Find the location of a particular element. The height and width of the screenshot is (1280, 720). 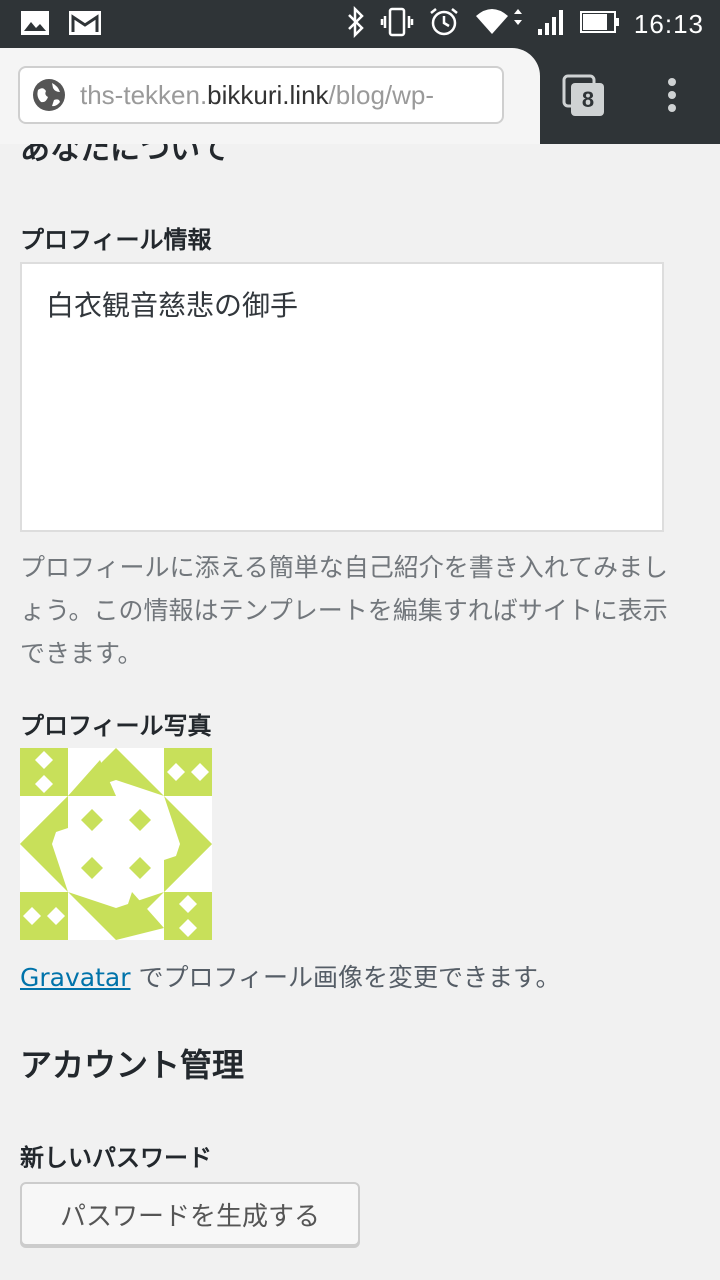

battery-icon is located at coordinates (599, 24).